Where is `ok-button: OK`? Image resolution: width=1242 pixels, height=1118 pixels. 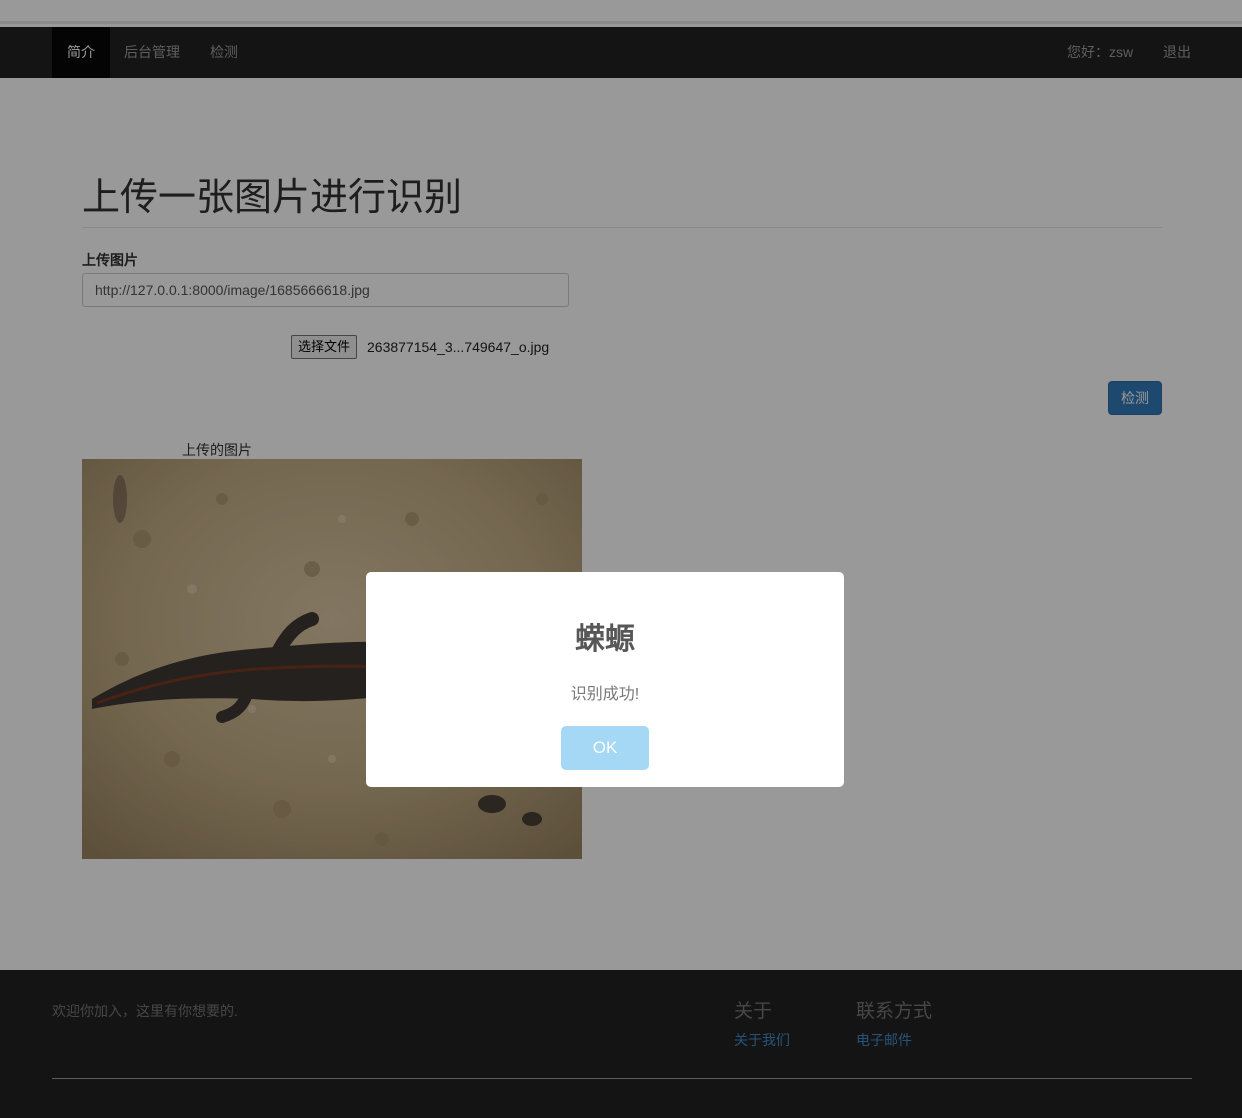 ok-button: OK is located at coordinates (605, 748).